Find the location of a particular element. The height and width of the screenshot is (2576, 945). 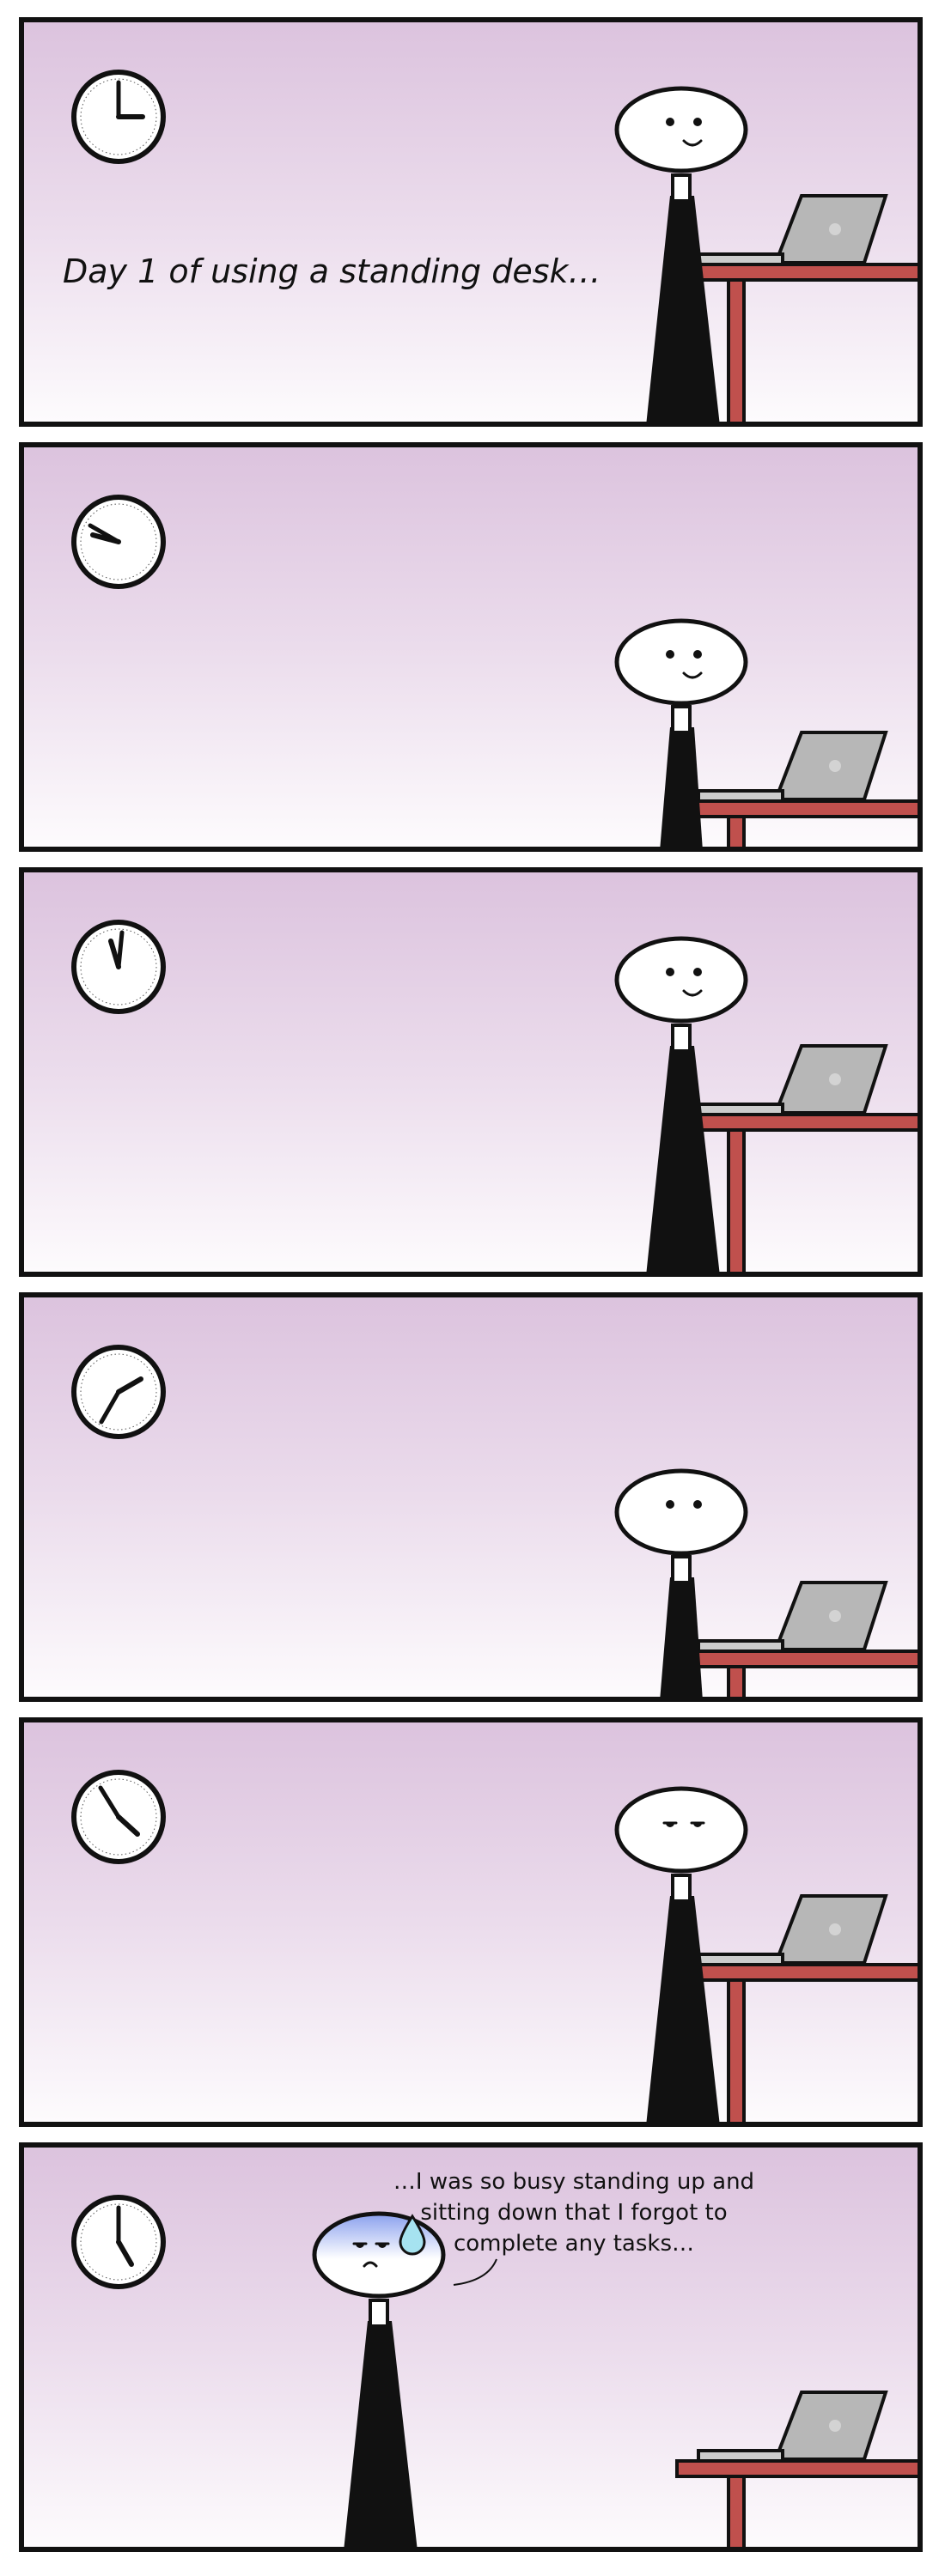

speech-tail is located at coordinates (475, 2272).